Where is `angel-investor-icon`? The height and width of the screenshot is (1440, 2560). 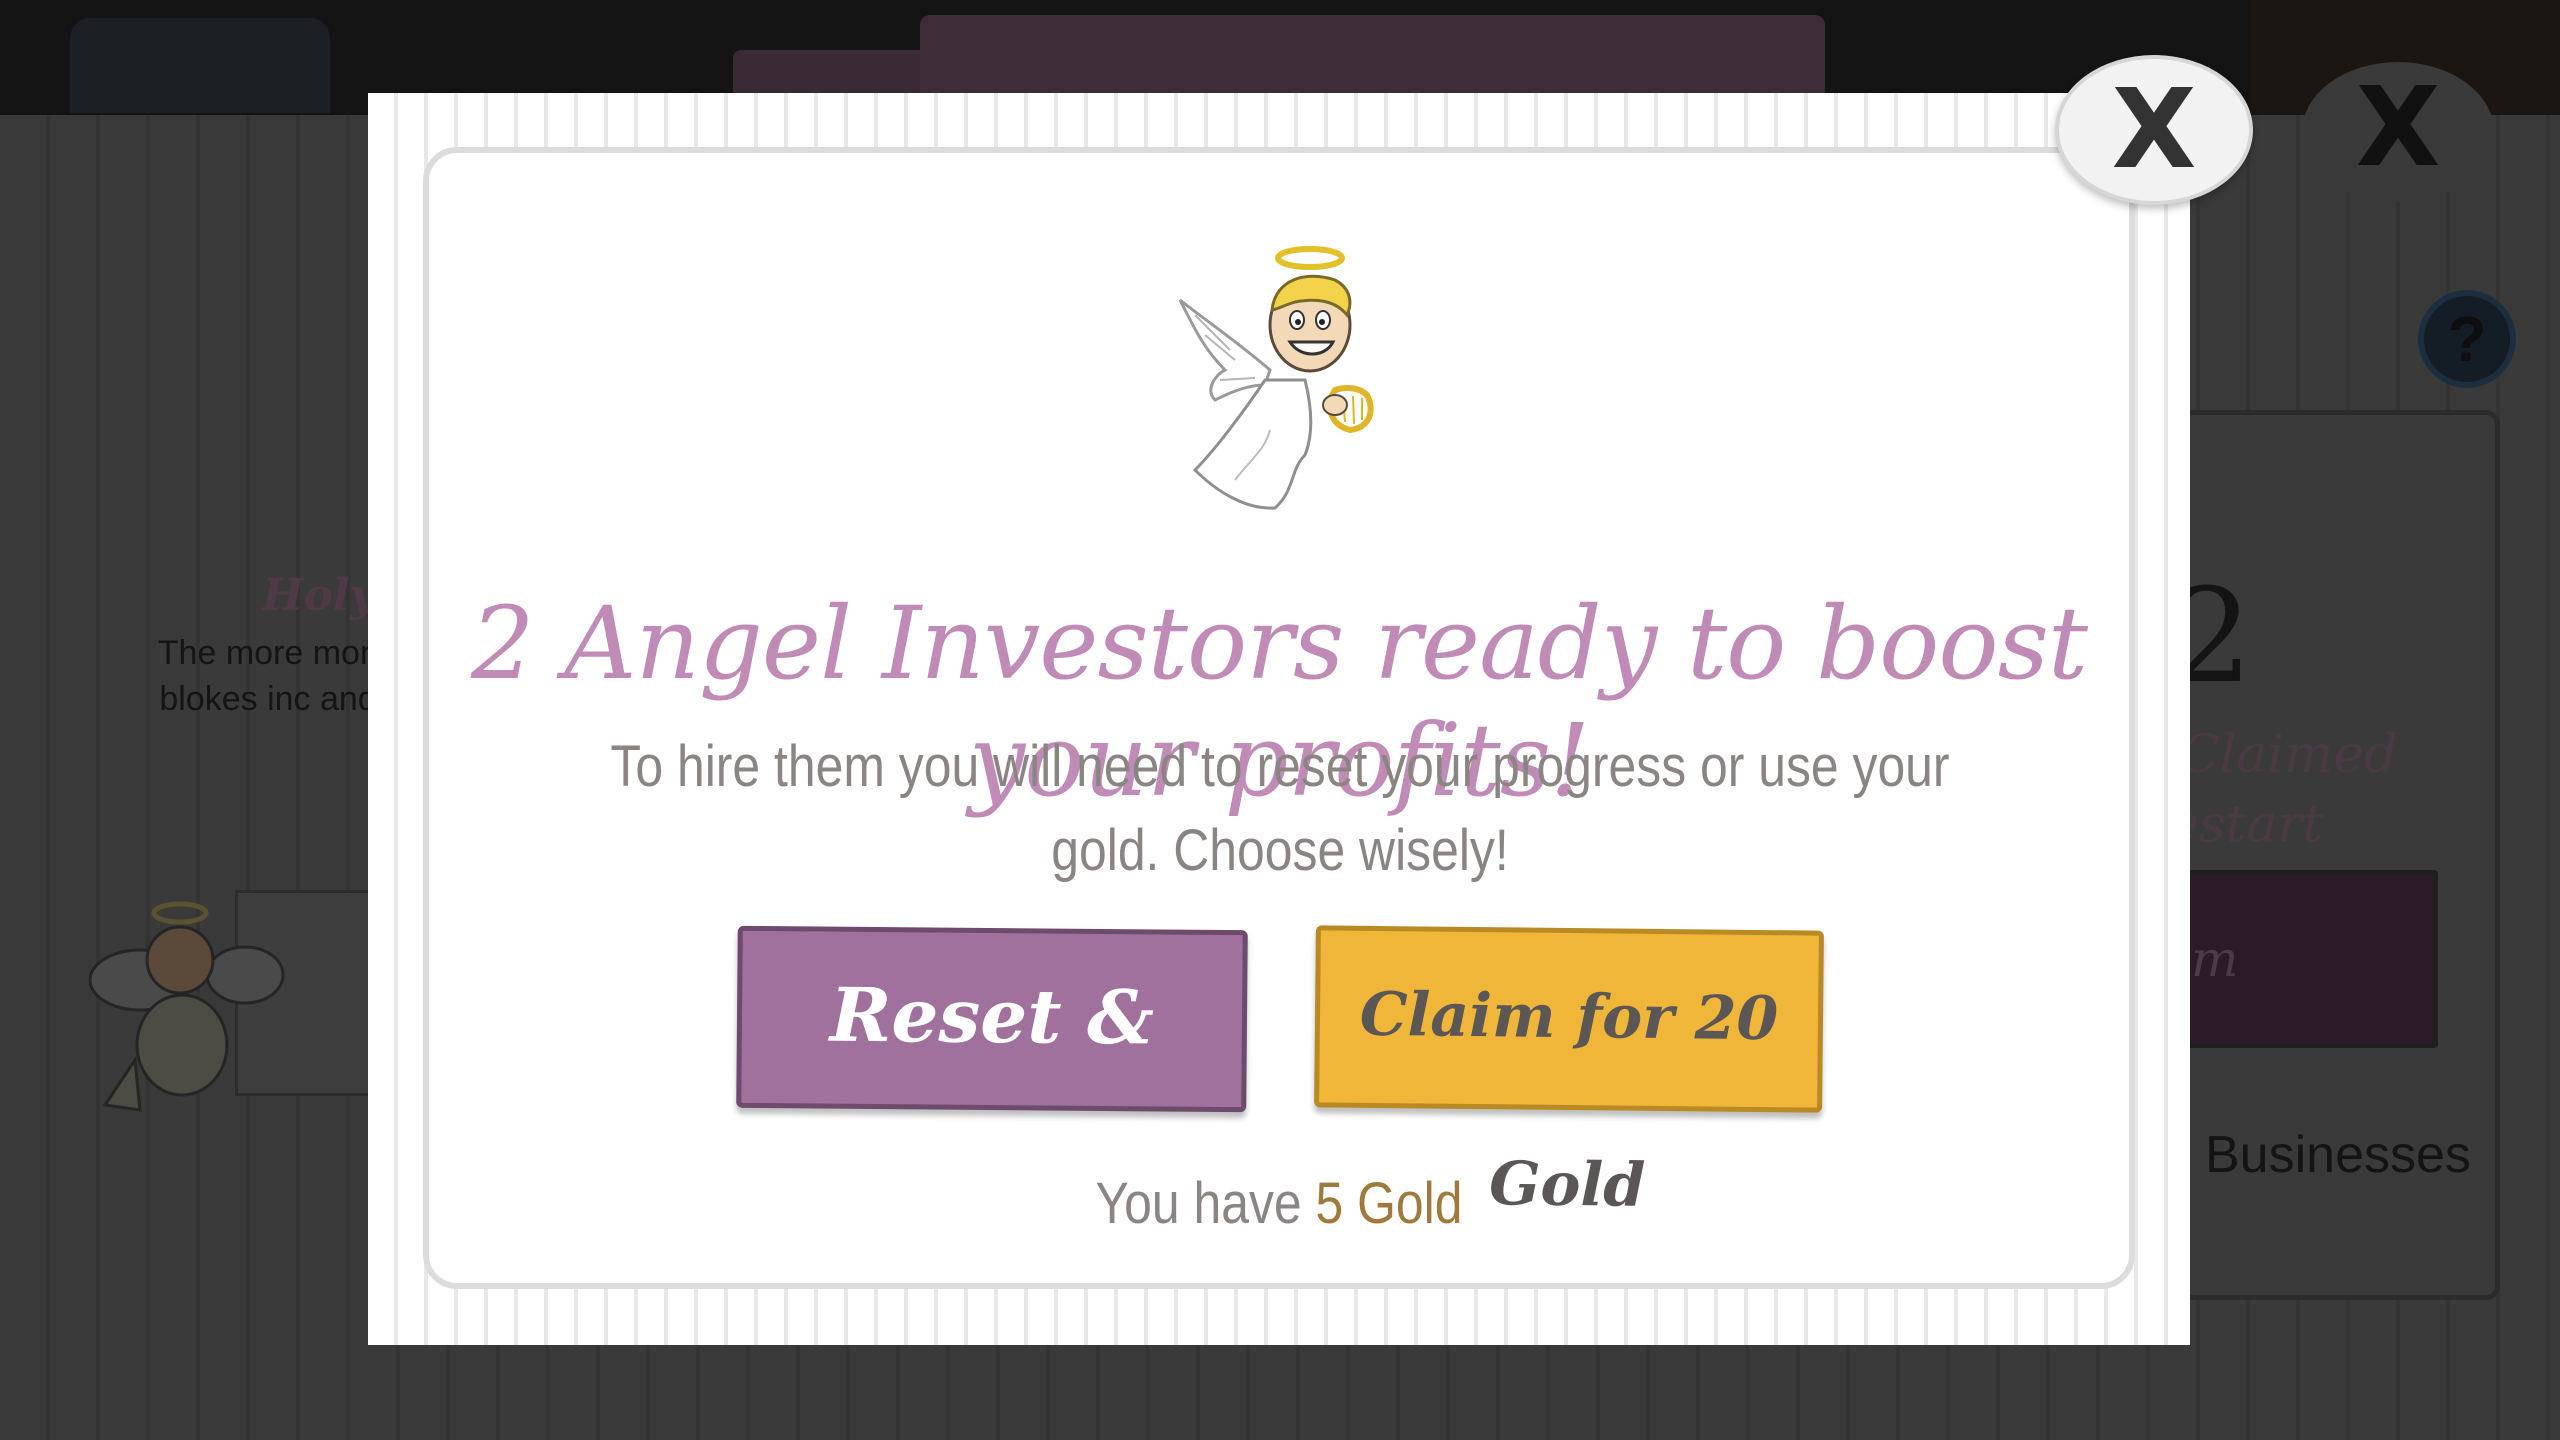 angel-investor-icon is located at coordinates (1276, 378).